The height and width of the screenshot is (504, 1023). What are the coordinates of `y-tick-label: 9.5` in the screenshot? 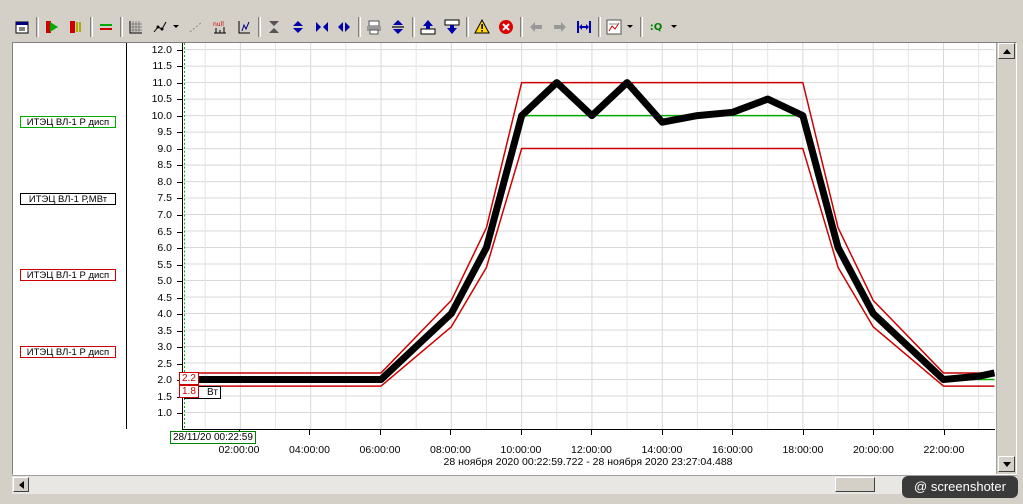 It's located at (164, 132).